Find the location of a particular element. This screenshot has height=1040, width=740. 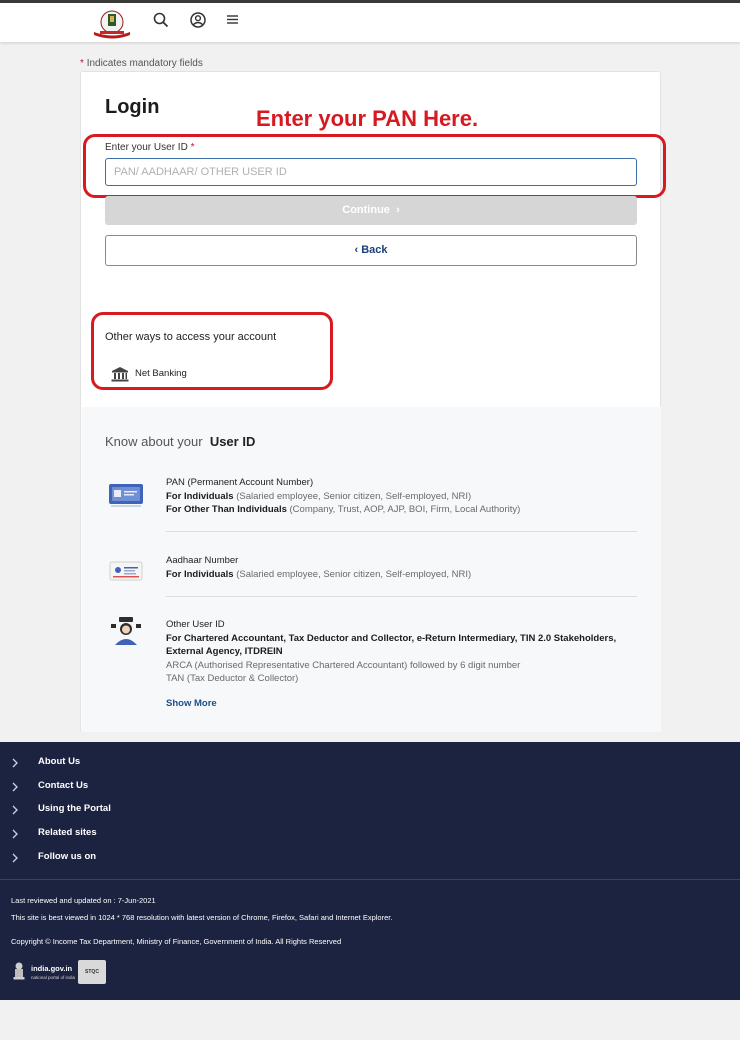

back-label: Back is located at coordinates (374, 250).